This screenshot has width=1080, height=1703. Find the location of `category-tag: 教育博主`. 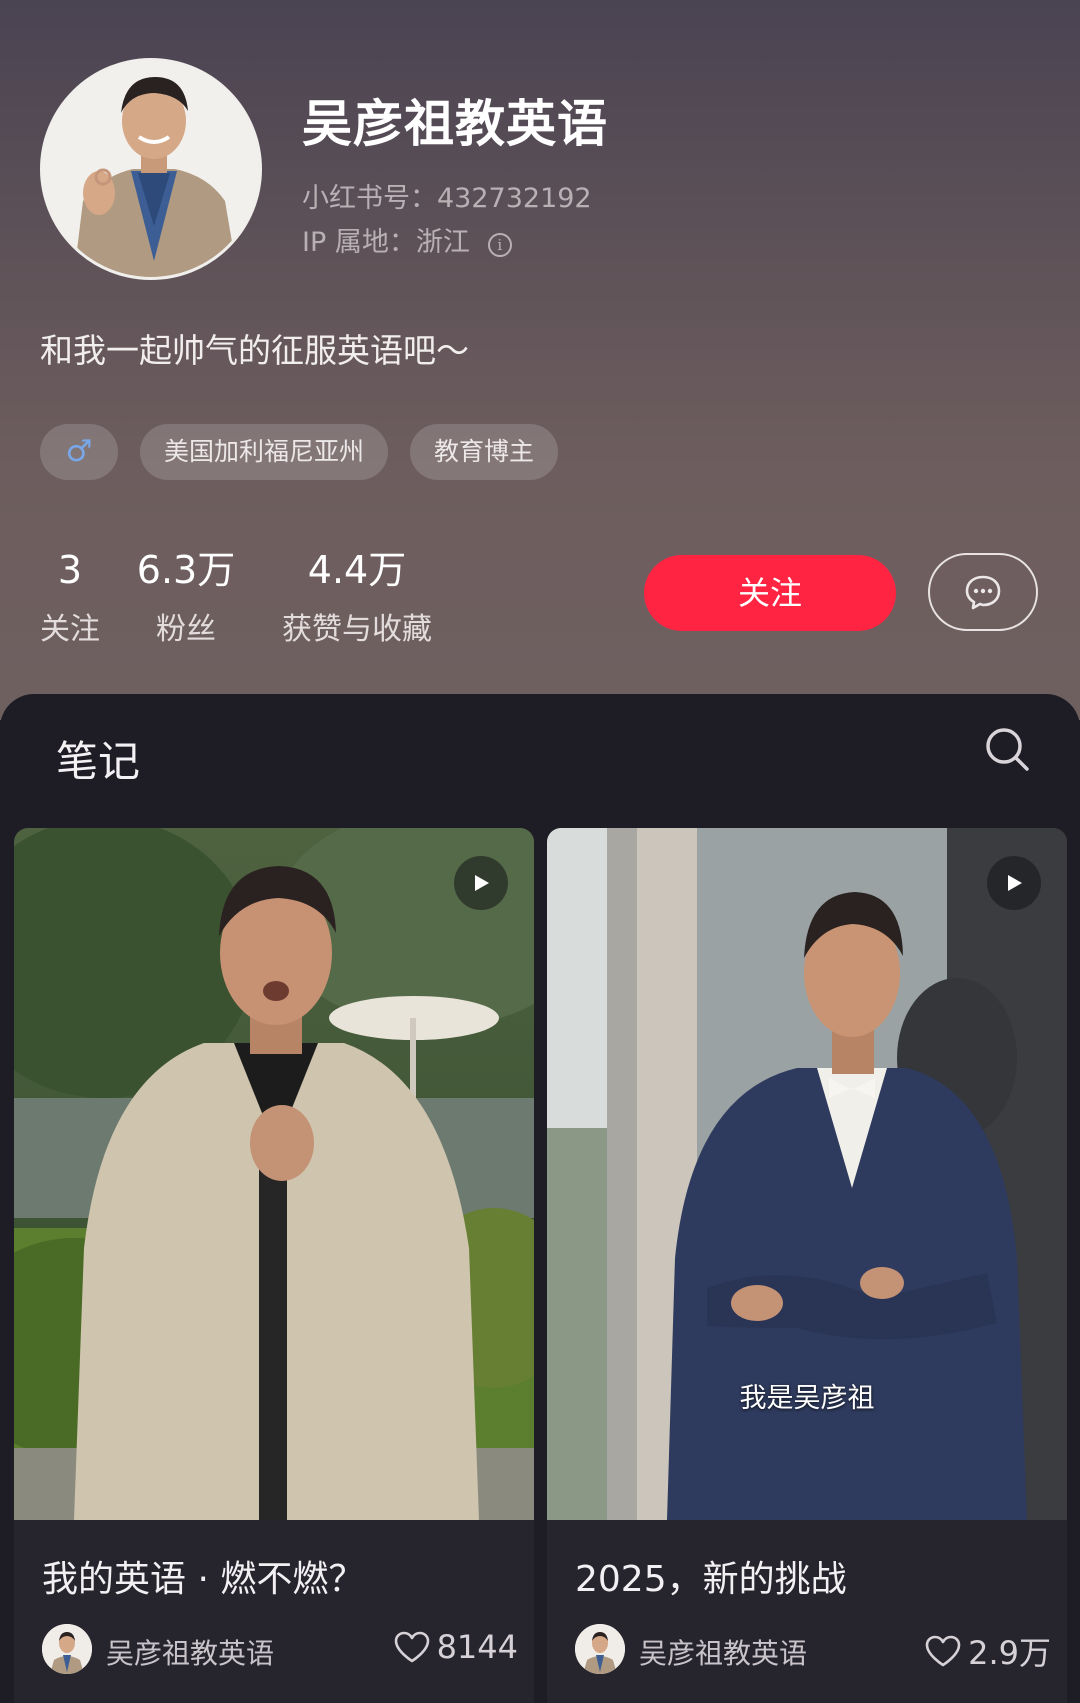

category-tag: 教育博主 is located at coordinates (484, 452).